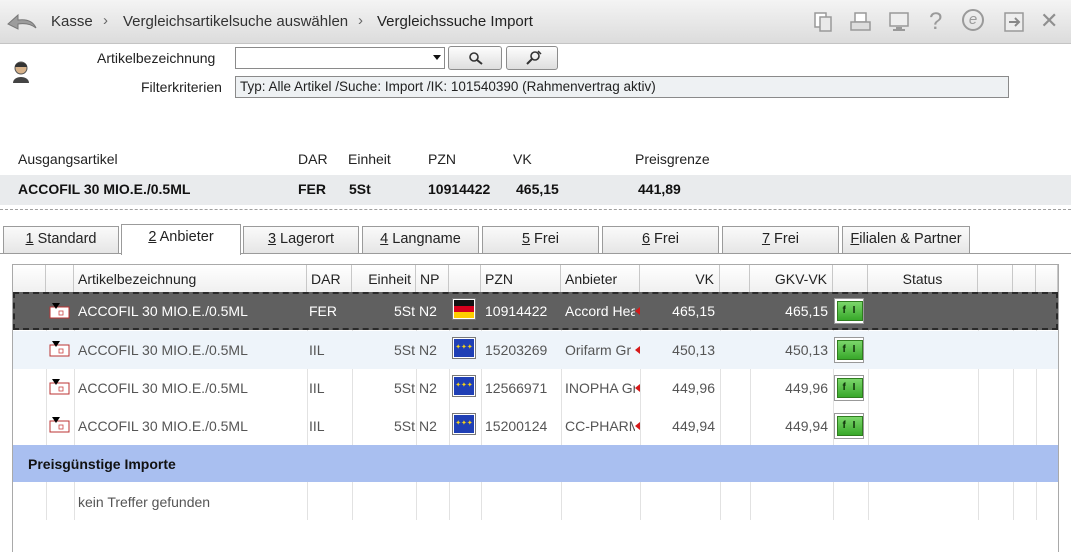 This screenshot has height=552, width=1071. Describe the element at coordinates (850, 279) in the screenshot. I see `column-header-fi` at that location.